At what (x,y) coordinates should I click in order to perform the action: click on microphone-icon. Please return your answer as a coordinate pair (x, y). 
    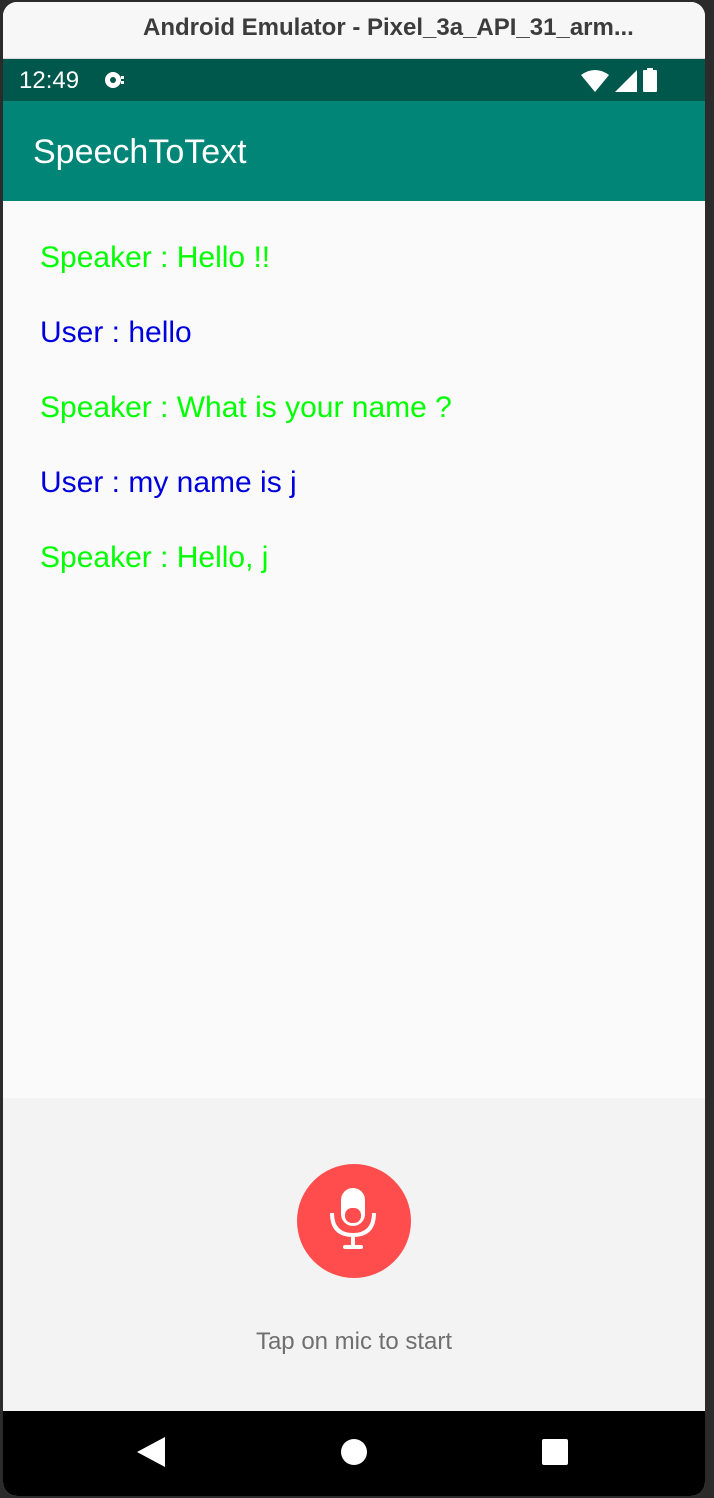
    Looking at the image, I should click on (353, 1218).